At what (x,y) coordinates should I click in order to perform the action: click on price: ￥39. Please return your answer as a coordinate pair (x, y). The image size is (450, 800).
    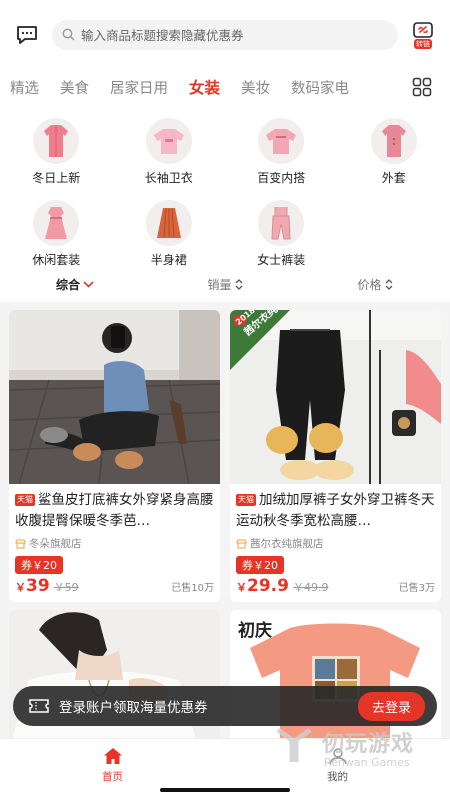
    Looking at the image, I should click on (32, 586).